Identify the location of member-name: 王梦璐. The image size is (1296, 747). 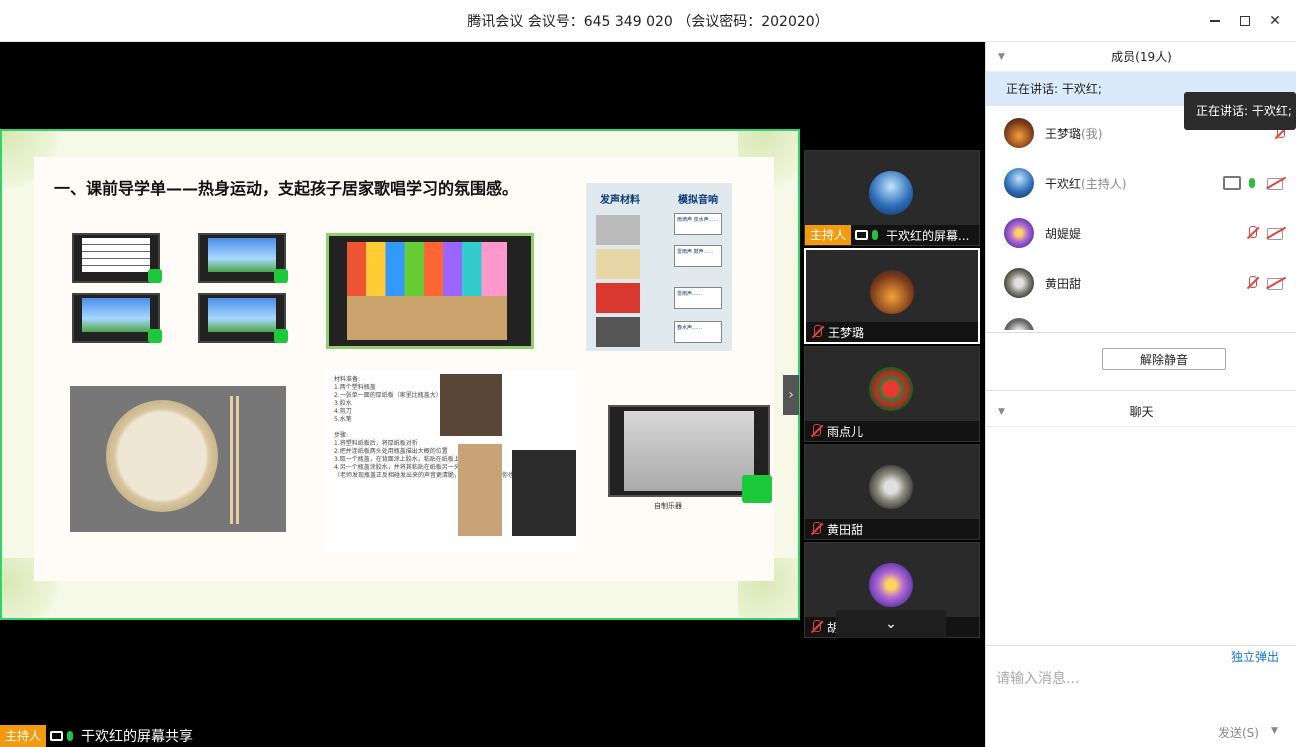
(1063, 133).